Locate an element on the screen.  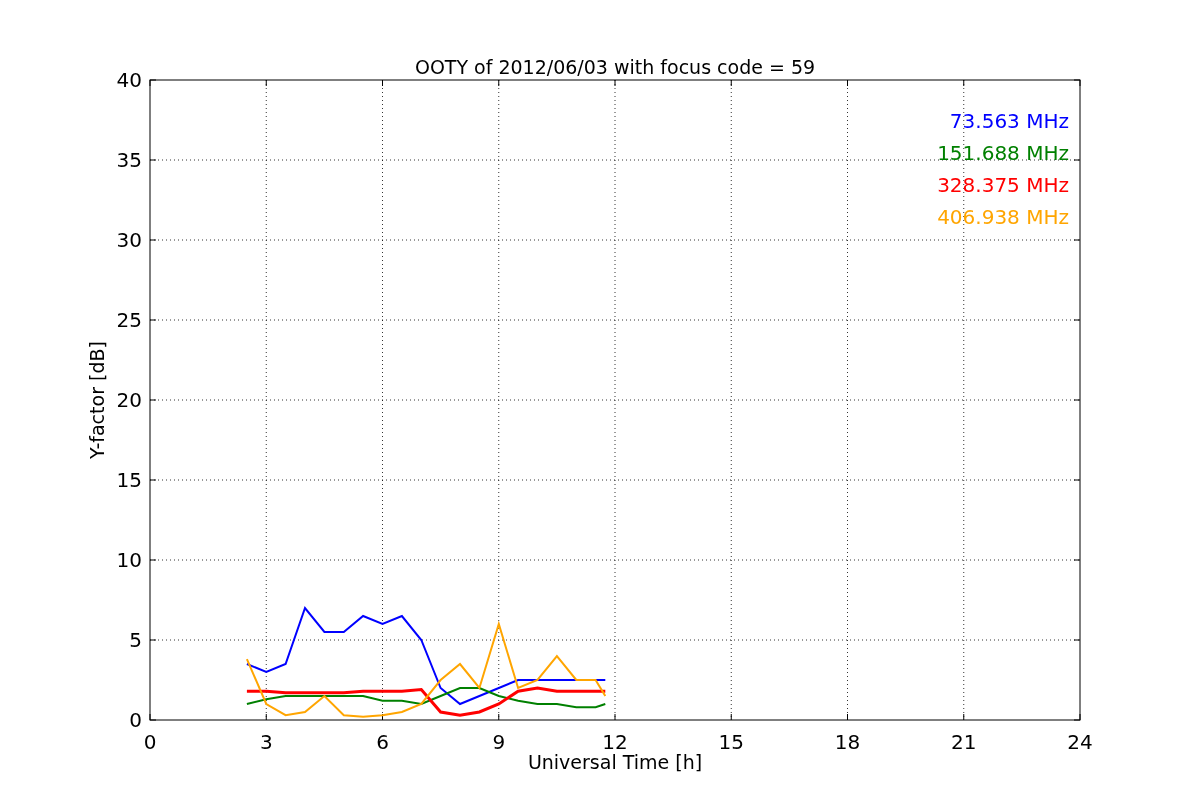
y-tick-label: 40 is located at coordinates (129, 80).